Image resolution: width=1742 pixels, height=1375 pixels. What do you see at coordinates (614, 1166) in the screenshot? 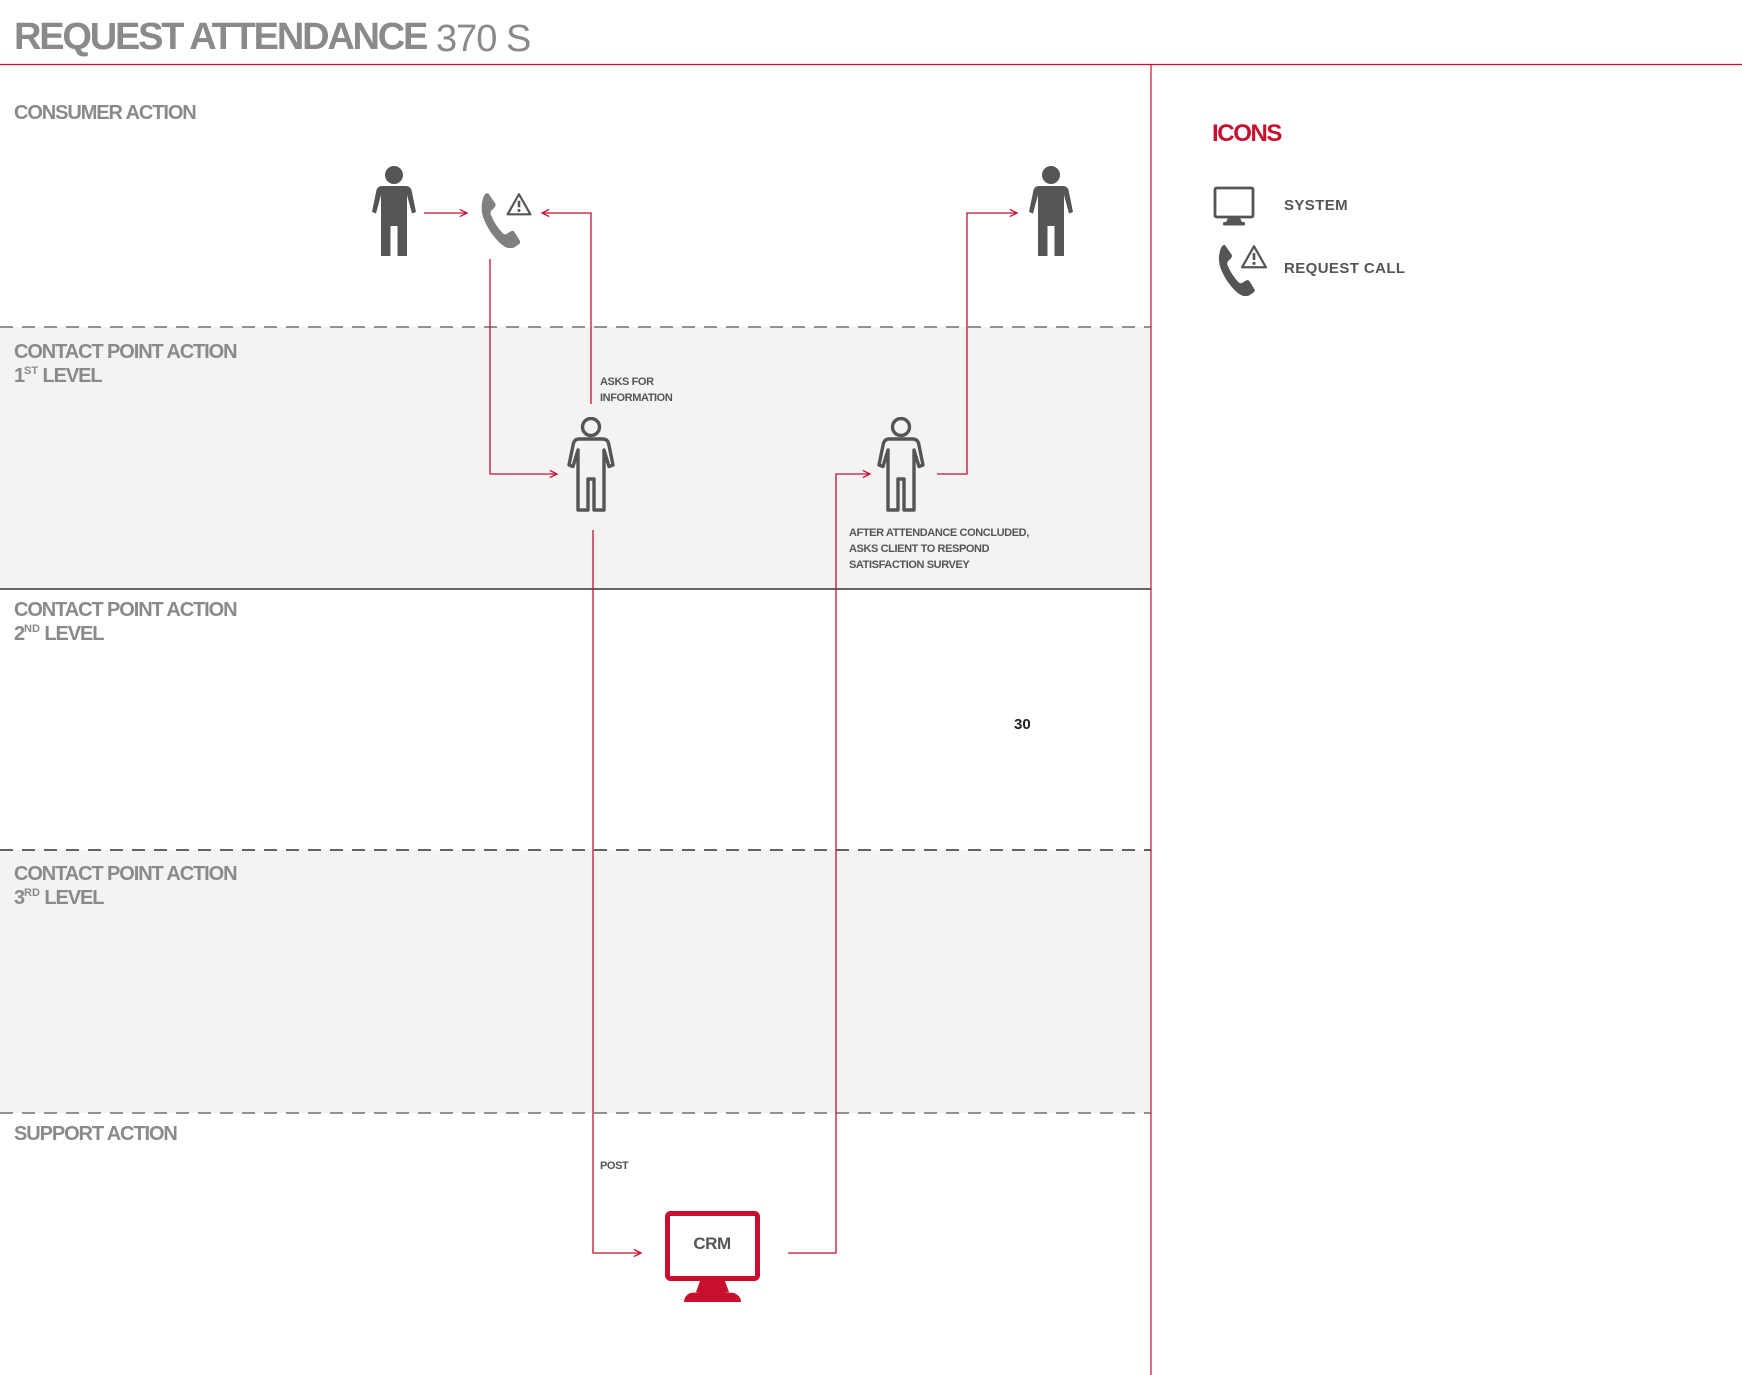
I see `note-post: POST` at bounding box center [614, 1166].